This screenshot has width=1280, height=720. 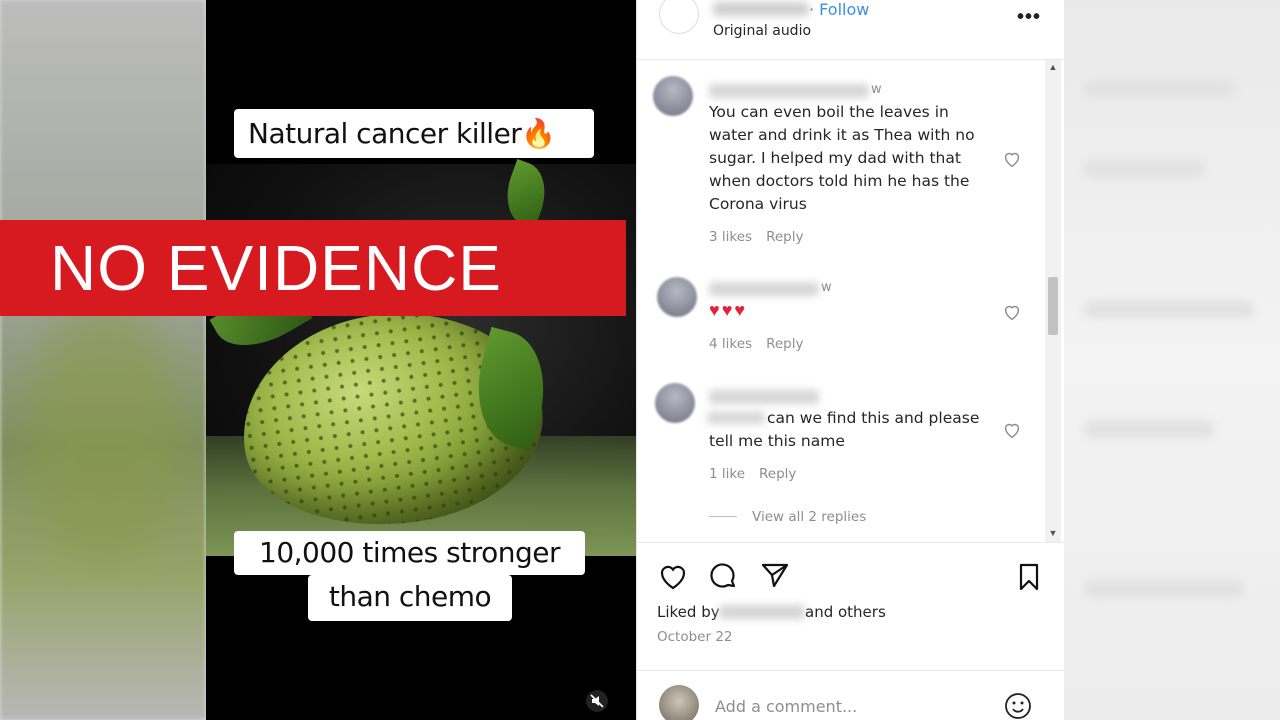 I want to click on share-send-icon, so click(x=775, y=575).